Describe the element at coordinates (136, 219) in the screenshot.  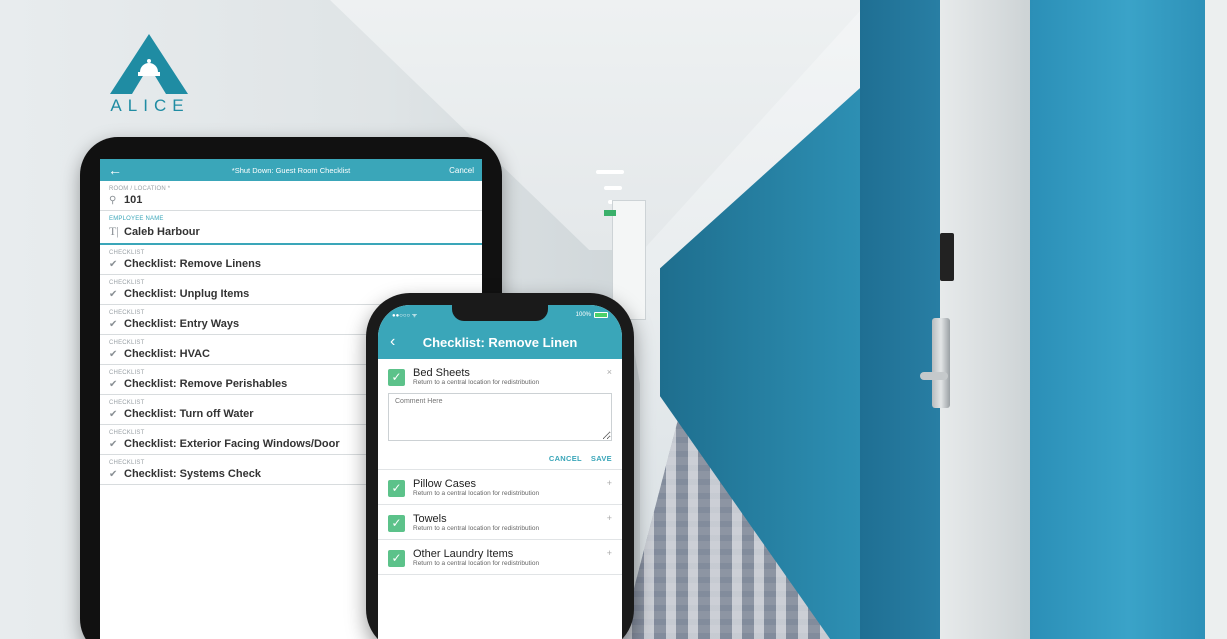
I see `field-label: EMPLOYEE NAME` at that location.